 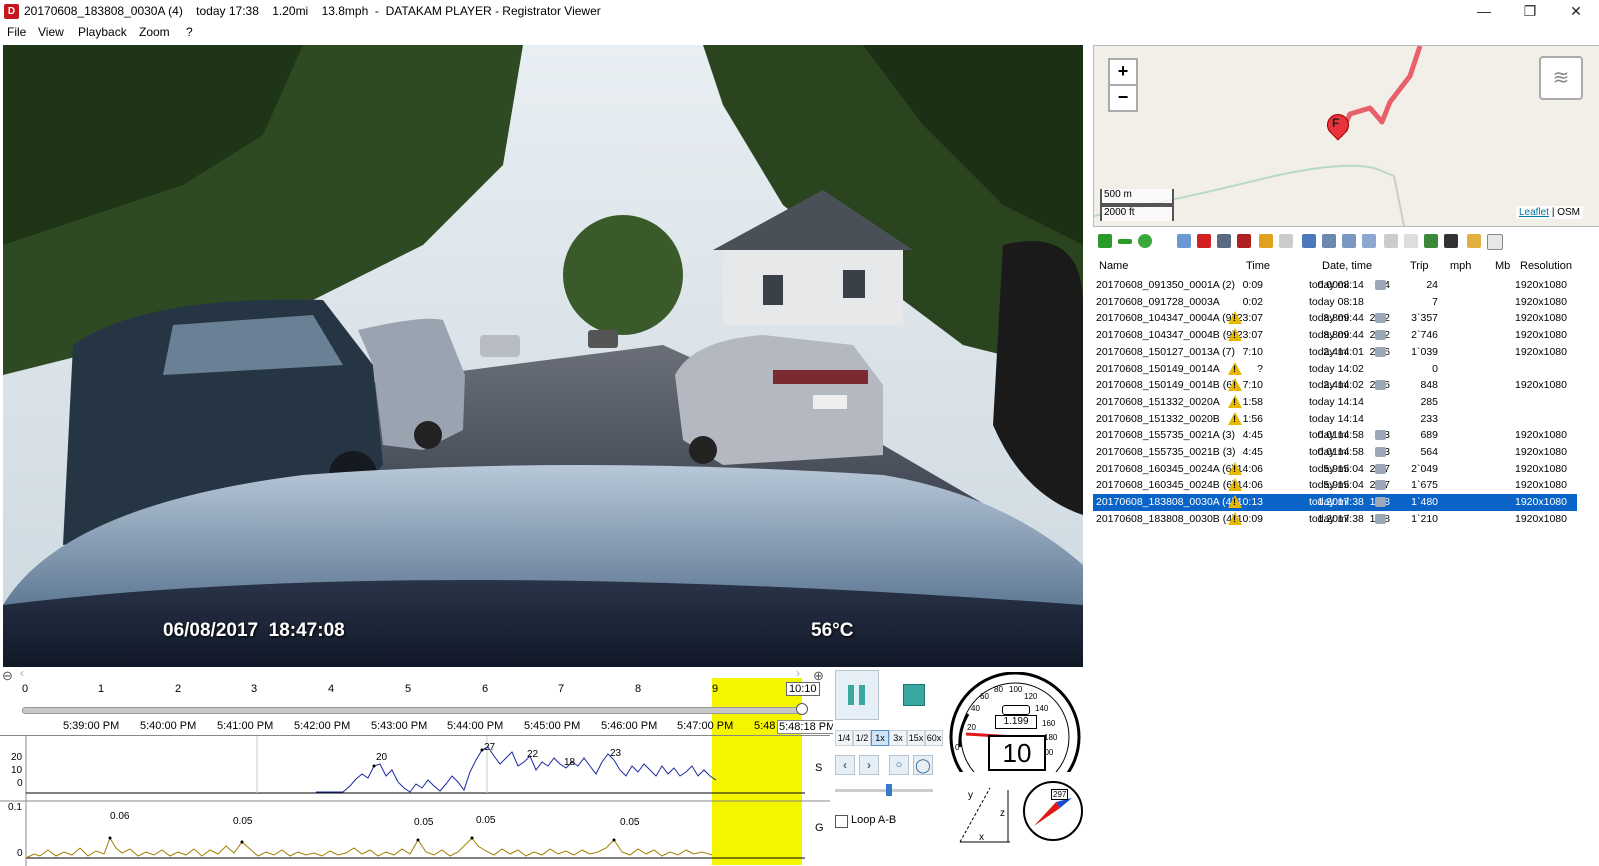 What do you see at coordinates (869, 765) in the screenshot?
I see `next-frame-button: ›` at bounding box center [869, 765].